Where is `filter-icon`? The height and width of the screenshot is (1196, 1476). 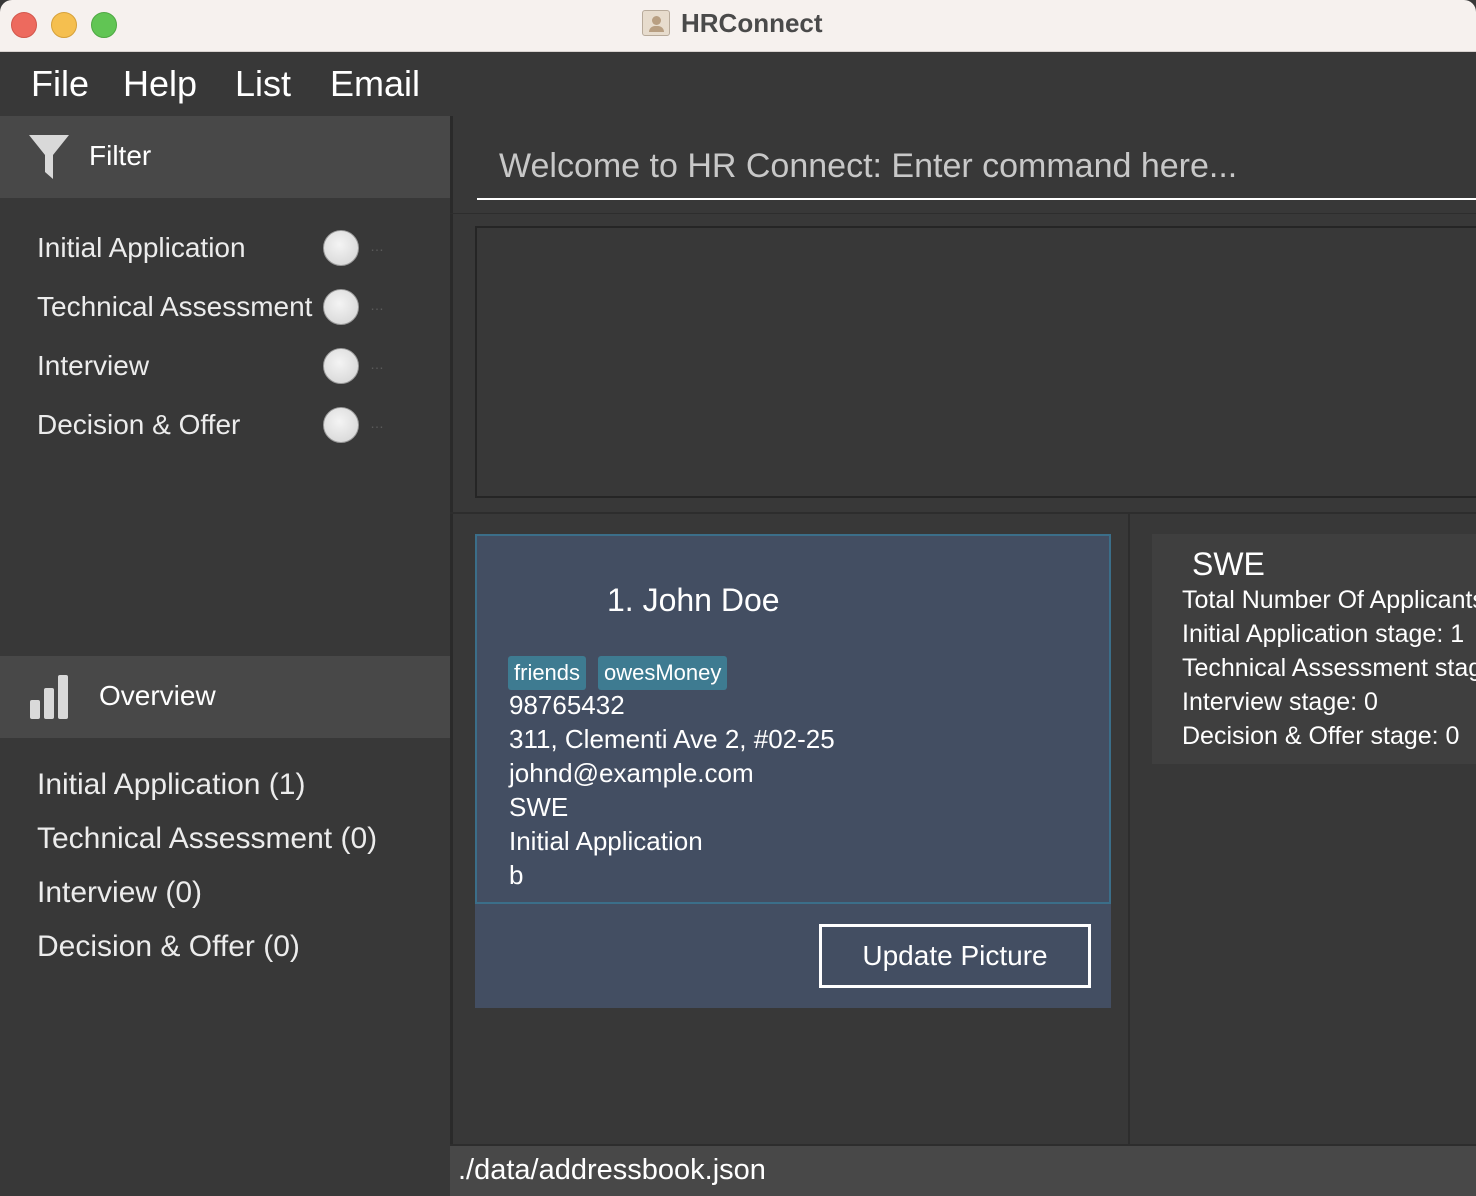
filter-icon is located at coordinates (49, 157).